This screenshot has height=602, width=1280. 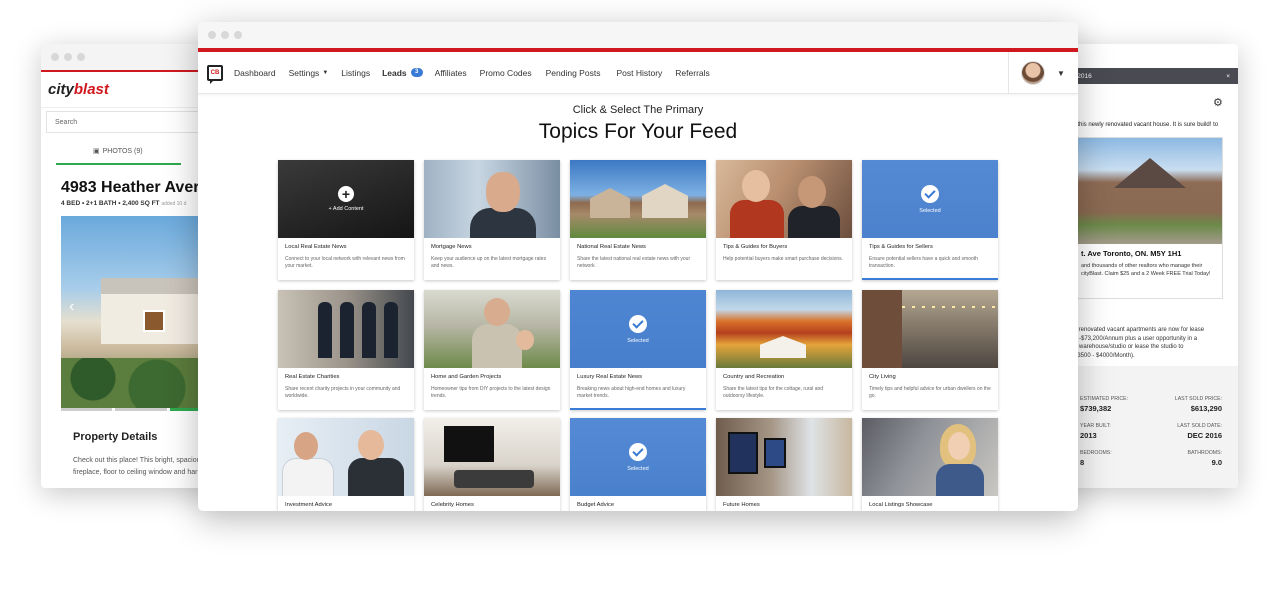 I want to click on plus-icon: +, so click(x=346, y=194).